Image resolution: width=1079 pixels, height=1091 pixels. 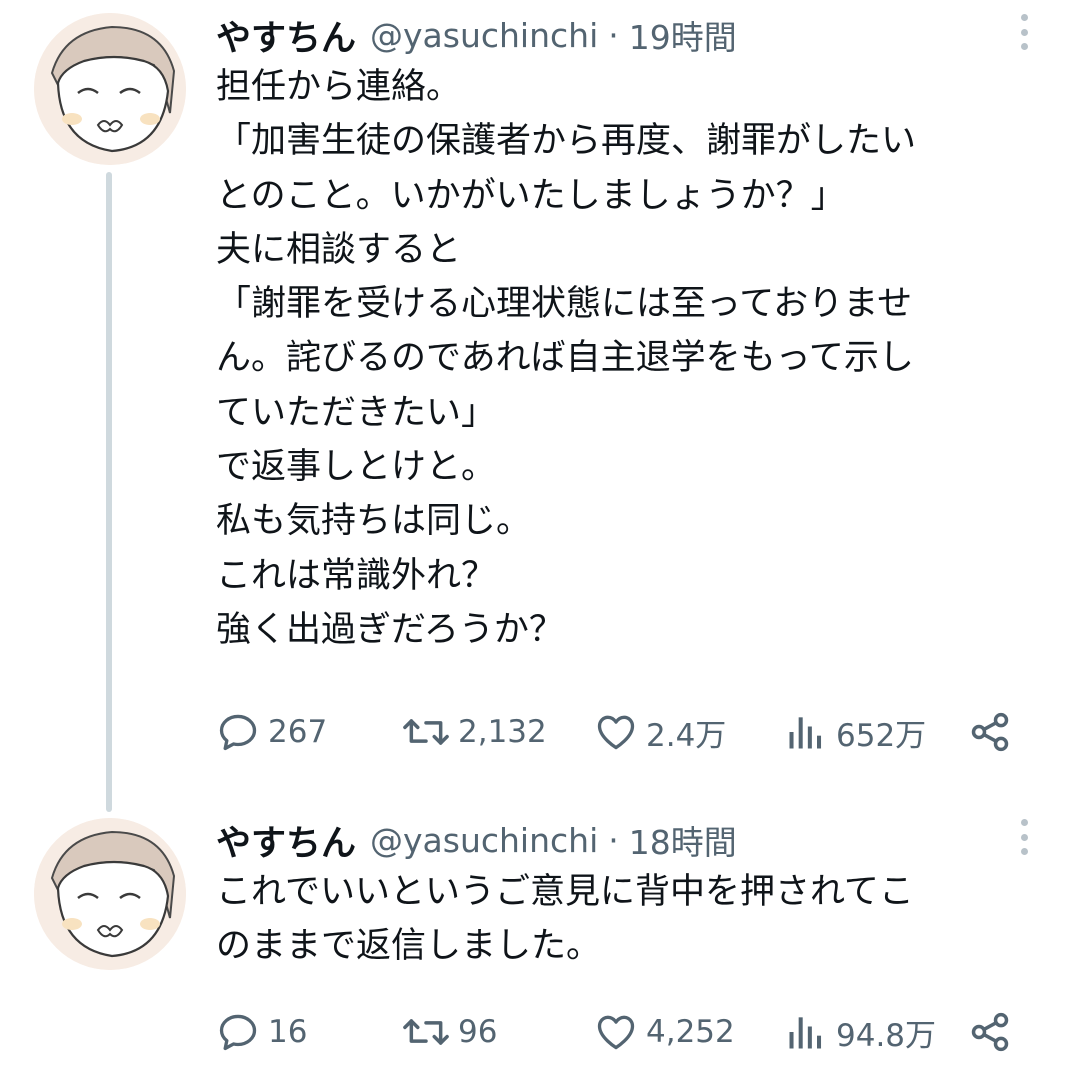 I want to click on like-button: 2.4万, so click(x=660, y=732).